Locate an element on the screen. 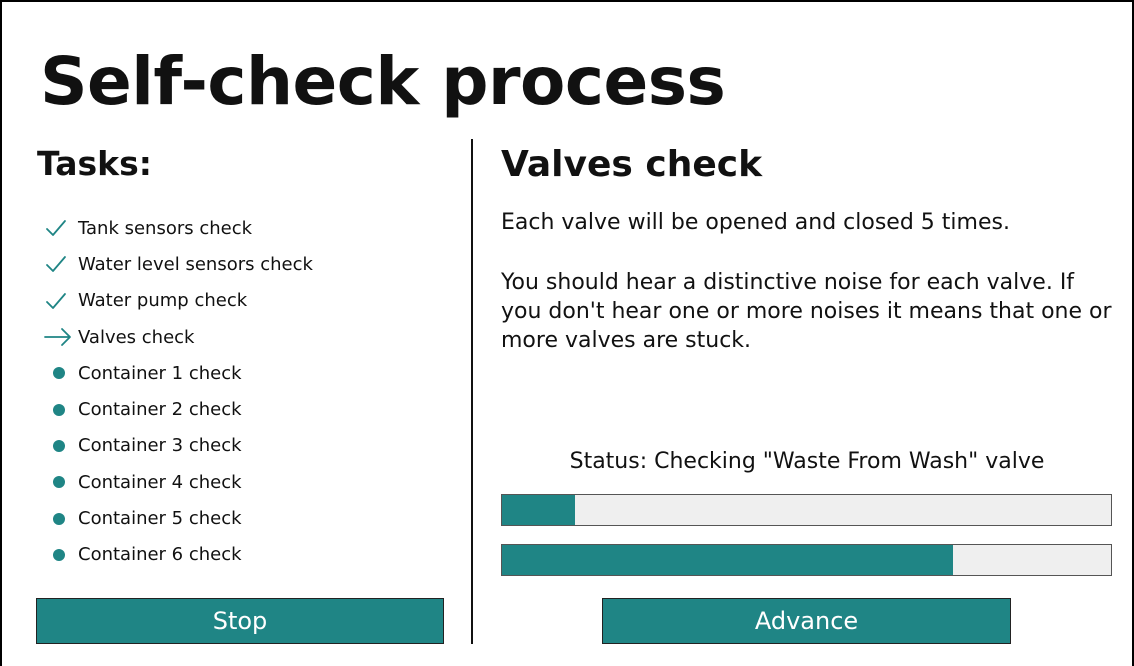 The image size is (1134, 666). task-item: Water pump check is located at coordinates (178, 301).